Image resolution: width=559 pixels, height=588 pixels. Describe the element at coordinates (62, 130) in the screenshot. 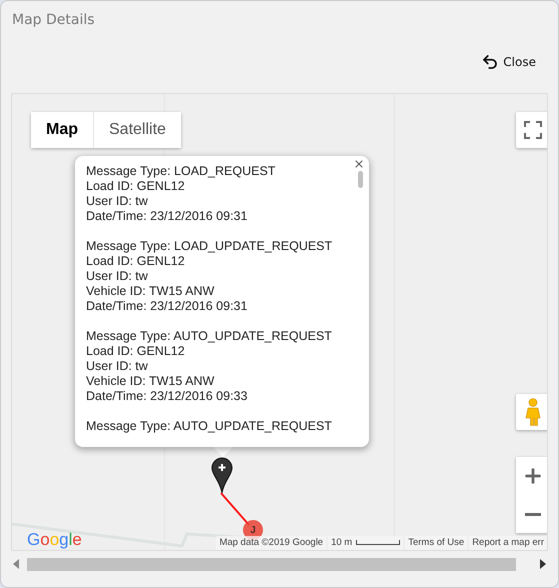

I see `map-type-tab: Map` at that location.